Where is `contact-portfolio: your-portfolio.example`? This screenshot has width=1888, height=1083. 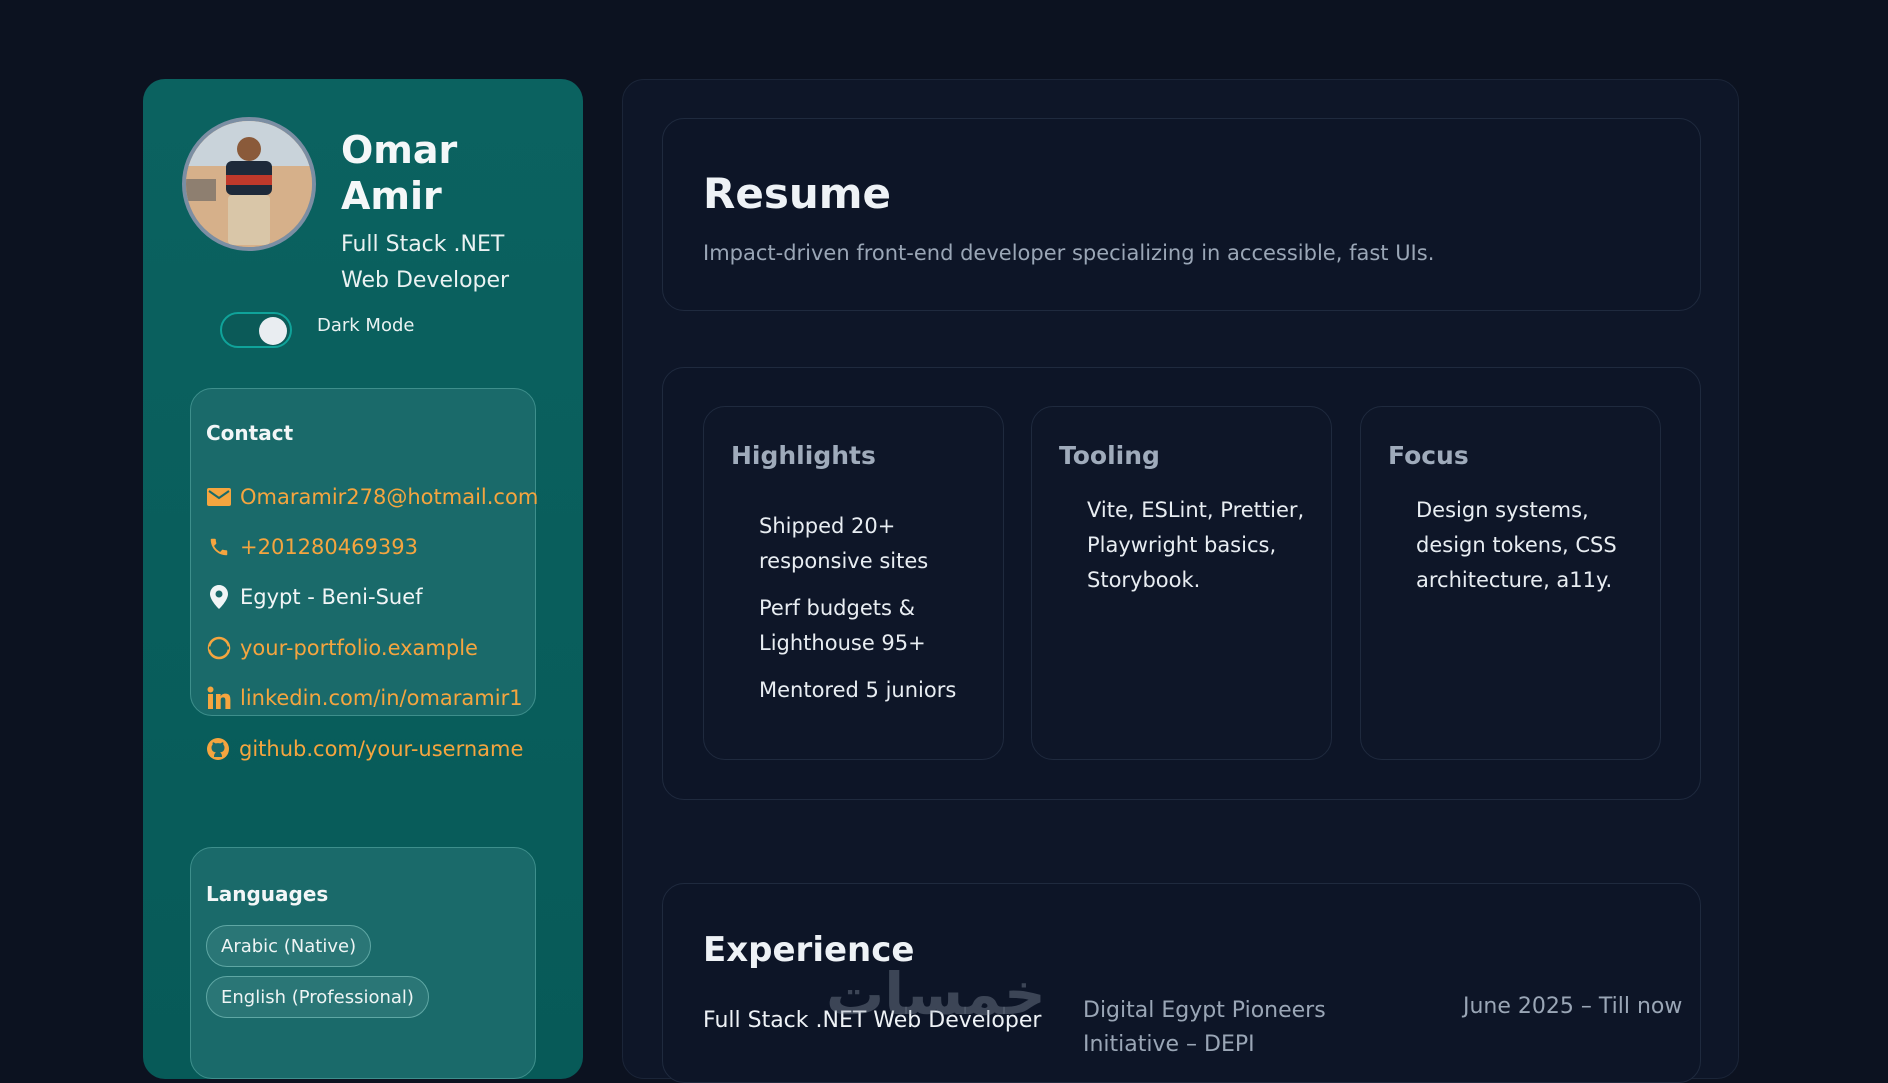
contact-portfolio: your-portfolio.example is located at coordinates (342, 648).